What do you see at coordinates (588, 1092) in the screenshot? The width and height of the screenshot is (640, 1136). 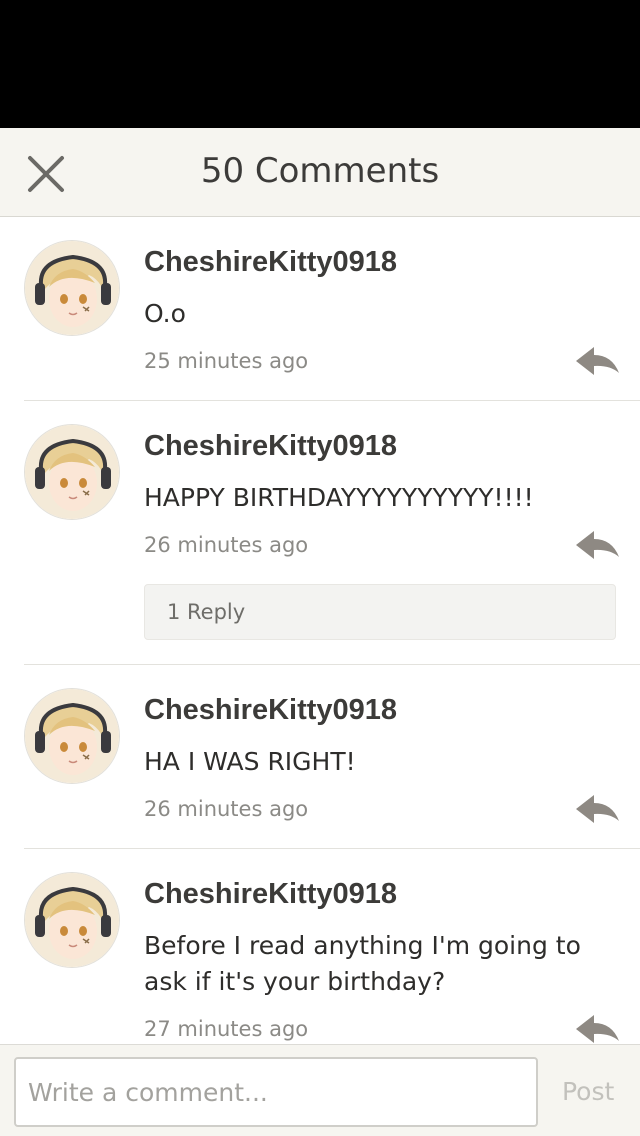 I see `post-button: Post` at bounding box center [588, 1092].